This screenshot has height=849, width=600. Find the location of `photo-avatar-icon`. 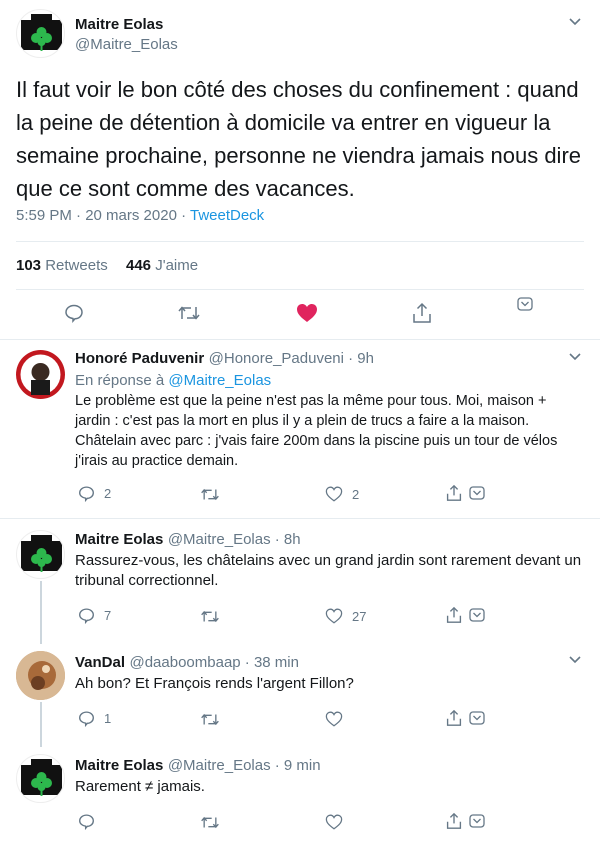

photo-avatar-icon is located at coordinates (40, 675).